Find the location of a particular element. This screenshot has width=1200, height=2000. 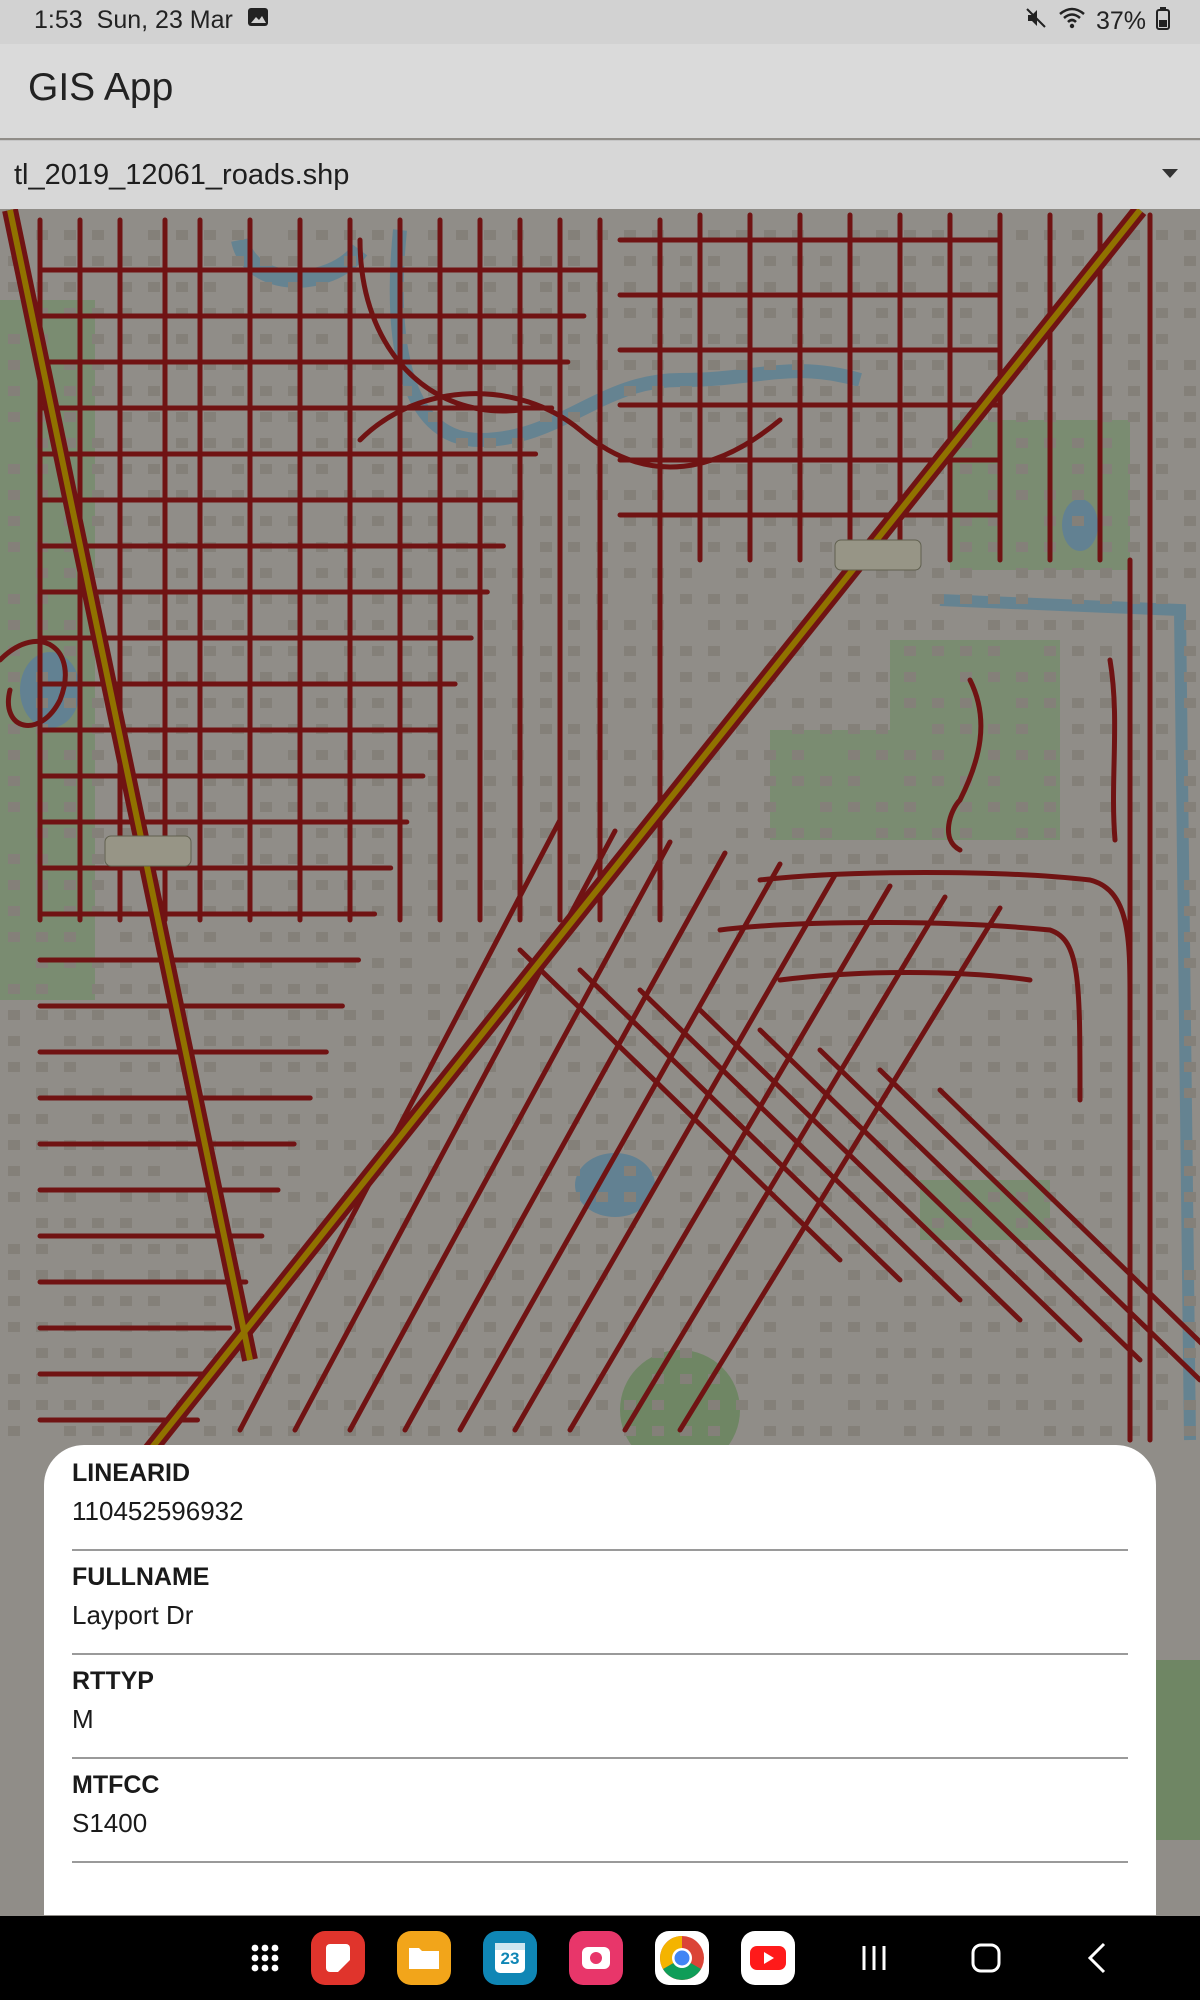

back-icon is located at coordinates (1098, 1958).